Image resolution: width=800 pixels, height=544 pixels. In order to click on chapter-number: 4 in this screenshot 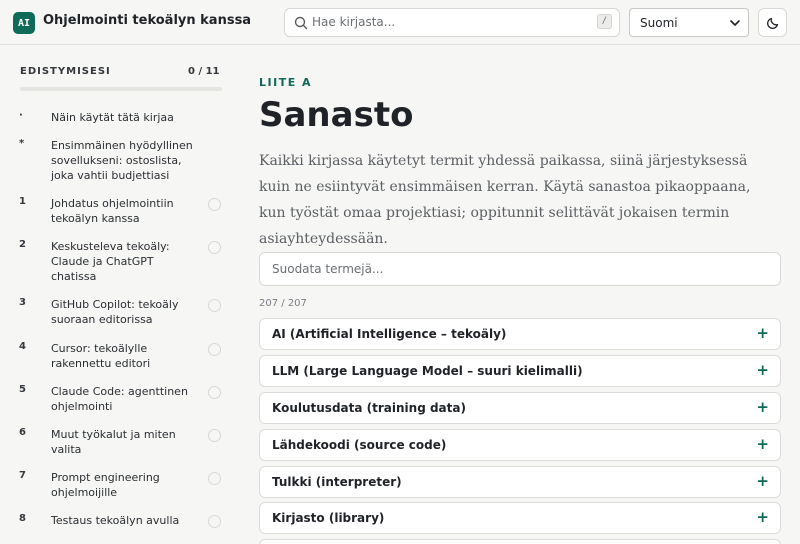, I will do `click(22, 346)`.